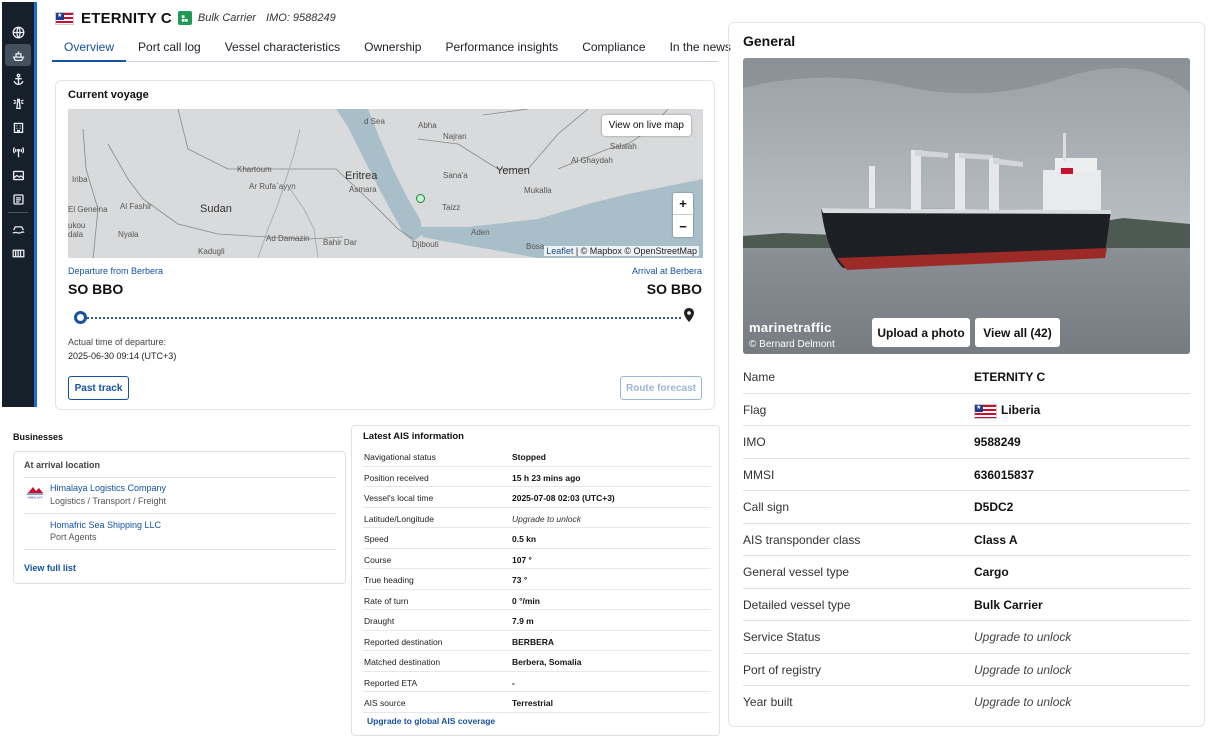  I want to click on view-all-photos-button: View all (42), so click(1017, 332).